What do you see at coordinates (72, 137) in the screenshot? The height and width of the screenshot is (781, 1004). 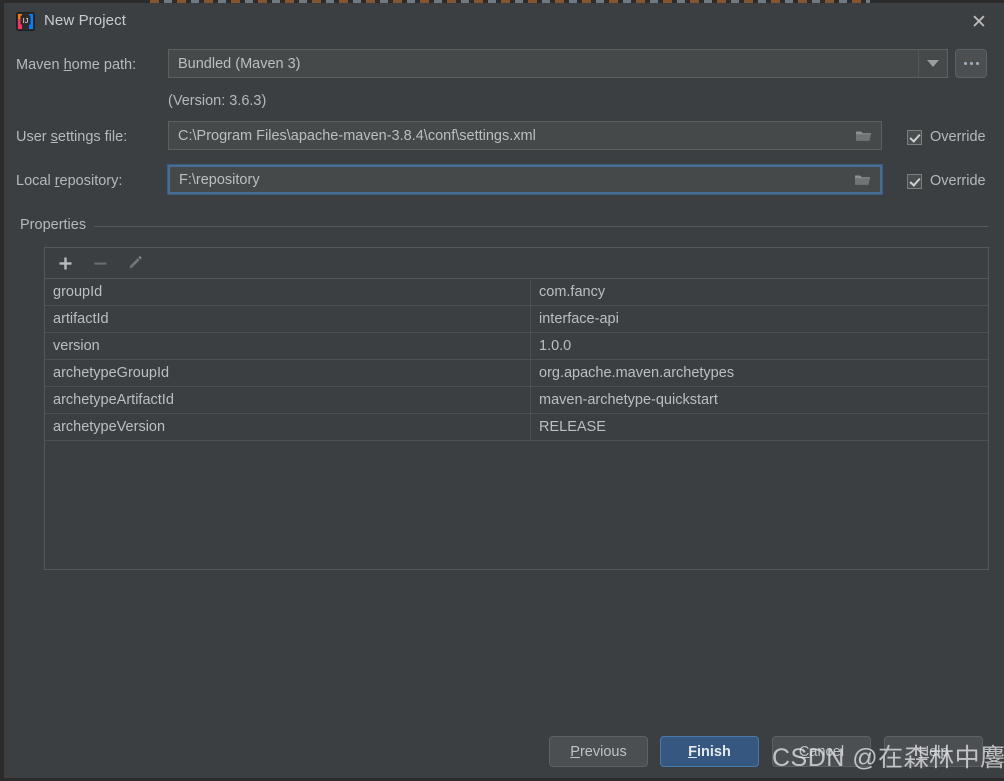 I see `user-settings-file-label: User settings file:` at bounding box center [72, 137].